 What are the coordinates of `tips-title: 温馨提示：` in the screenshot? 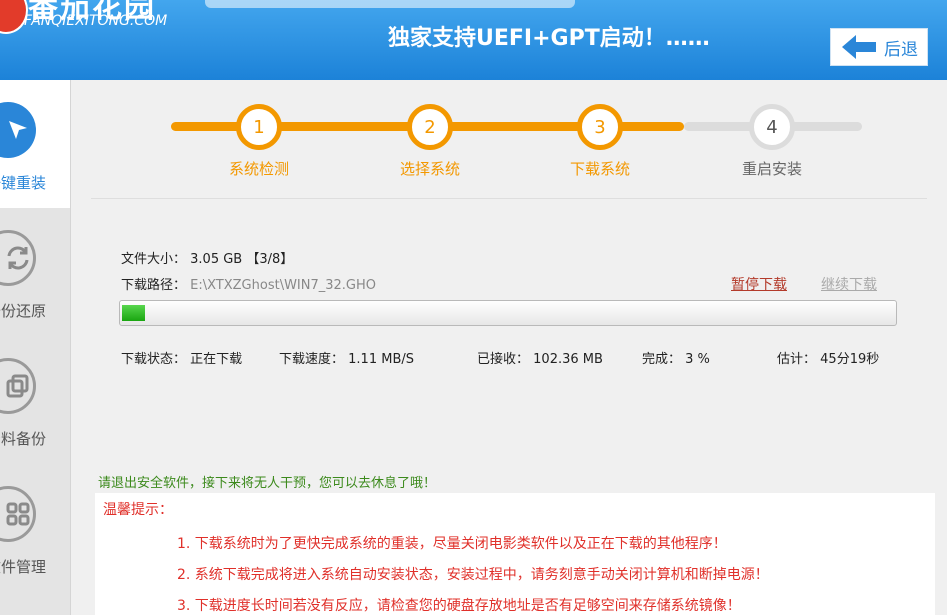 It's located at (138, 510).